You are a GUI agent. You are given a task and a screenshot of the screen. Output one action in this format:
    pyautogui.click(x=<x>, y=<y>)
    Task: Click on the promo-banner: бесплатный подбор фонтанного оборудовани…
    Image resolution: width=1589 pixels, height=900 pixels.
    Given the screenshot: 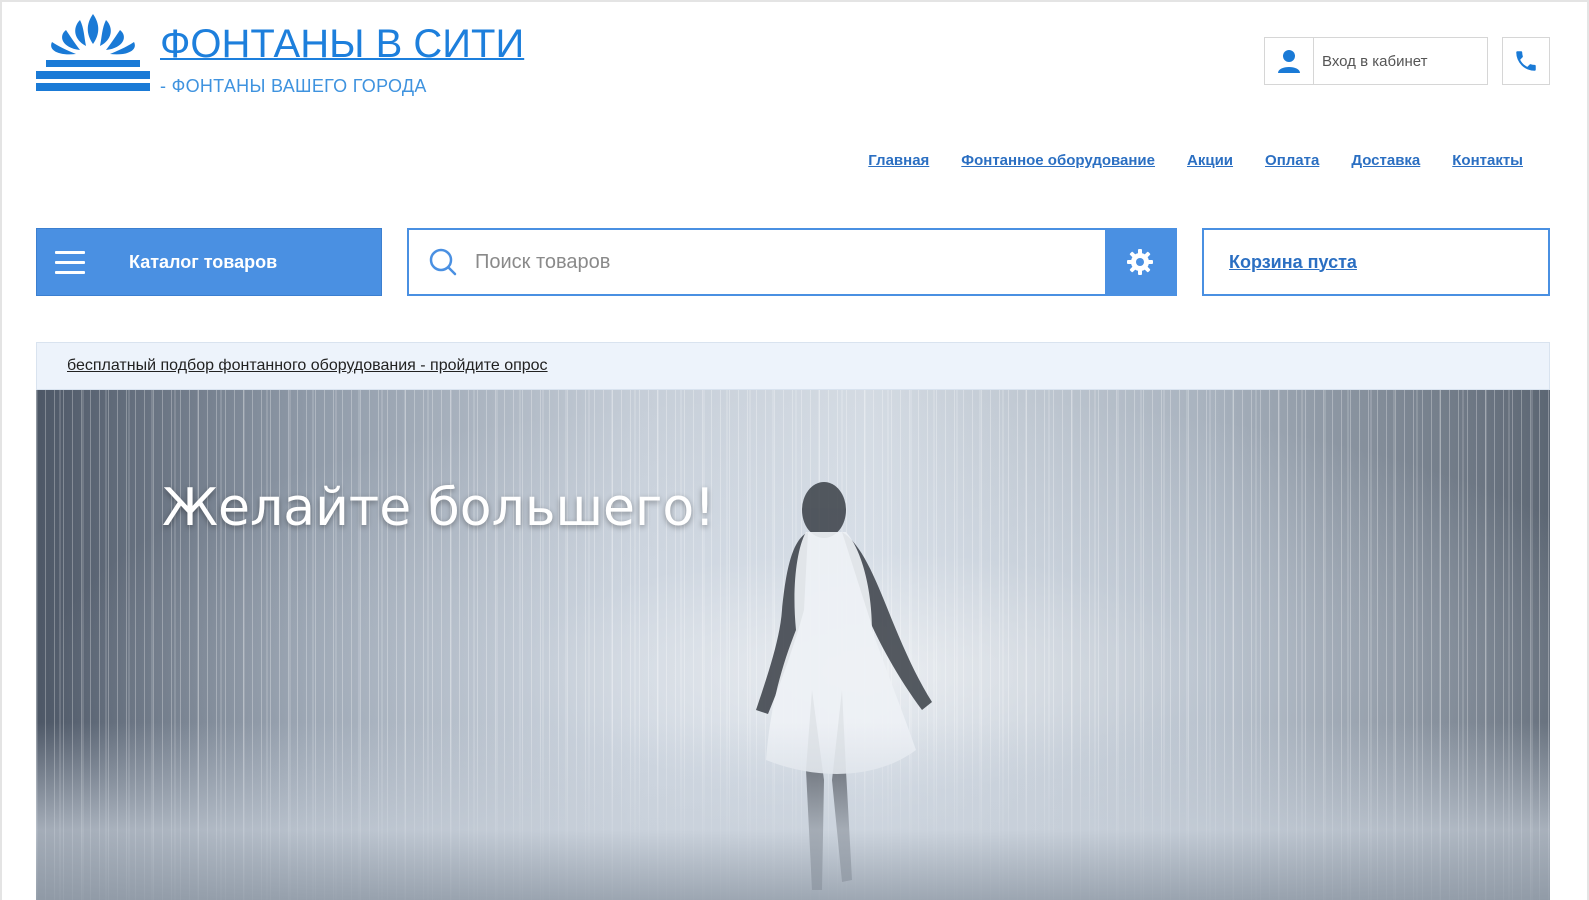 What is the action you would take?
    pyautogui.click(x=793, y=366)
    